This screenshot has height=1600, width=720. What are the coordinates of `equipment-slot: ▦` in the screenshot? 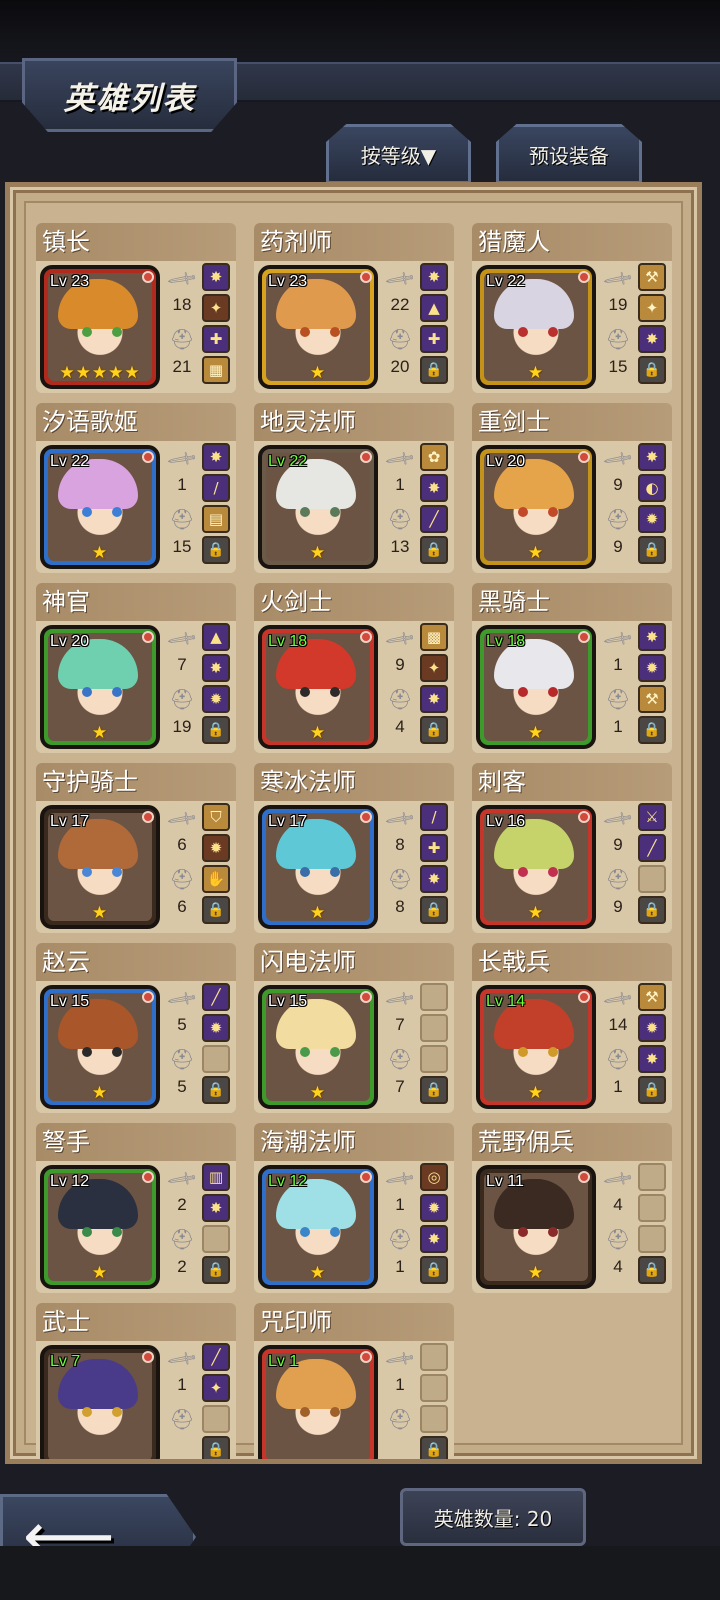 It's located at (216, 370).